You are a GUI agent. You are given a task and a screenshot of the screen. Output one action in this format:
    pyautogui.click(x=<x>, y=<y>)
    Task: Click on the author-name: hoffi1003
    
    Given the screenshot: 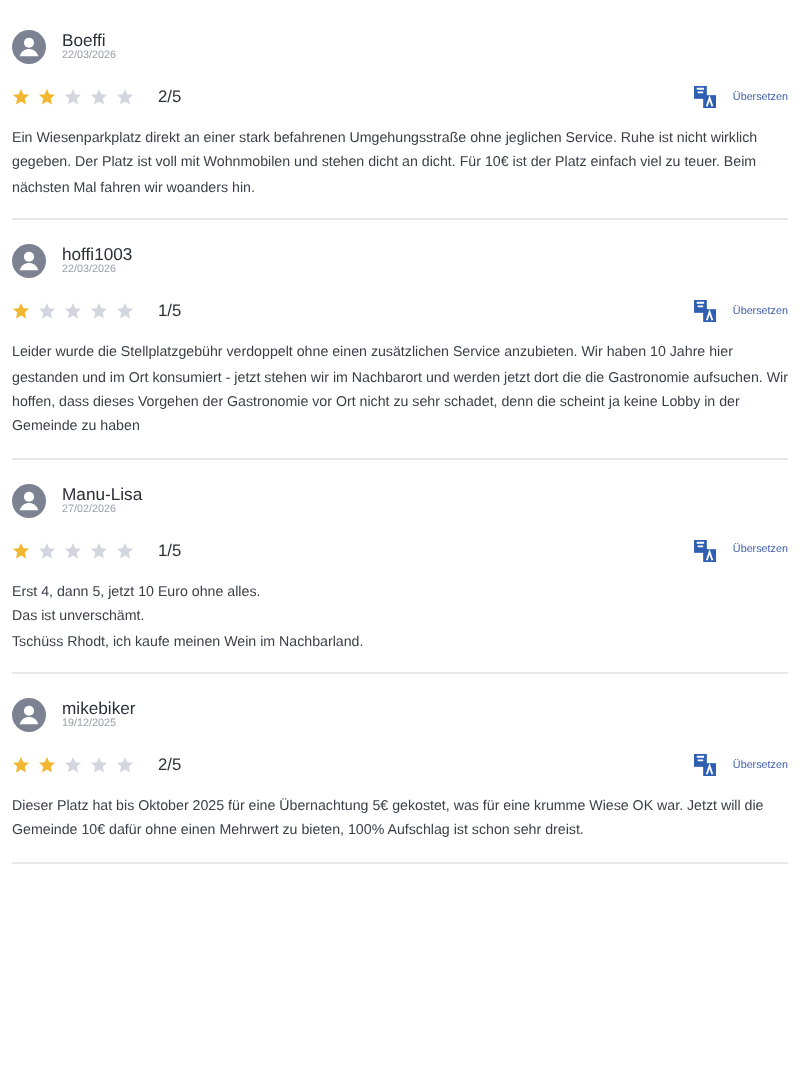 What is the action you would take?
    pyautogui.click(x=97, y=254)
    